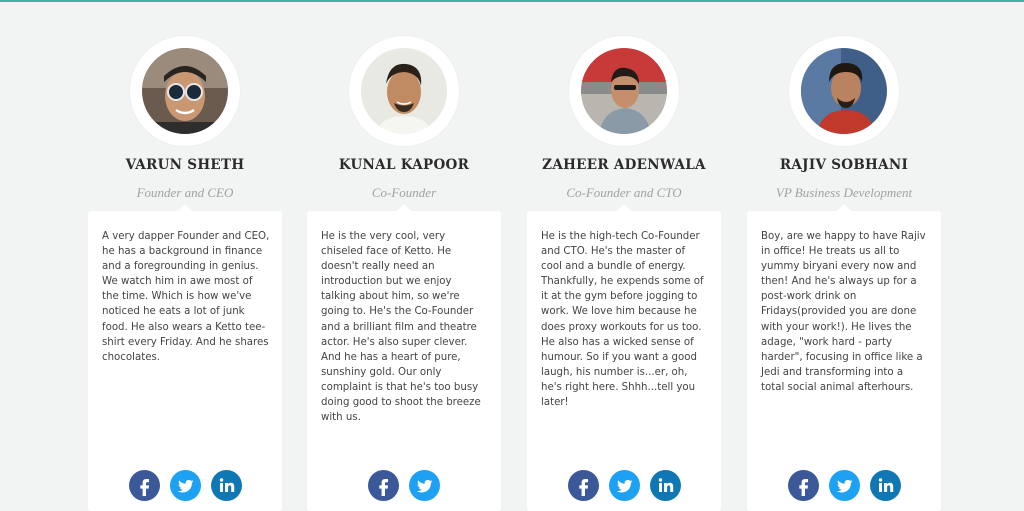 The image size is (1024, 511). Describe the element at coordinates (624, 192) in the screenshot. I see `member-role: Co-Founder and CTO` at that location.